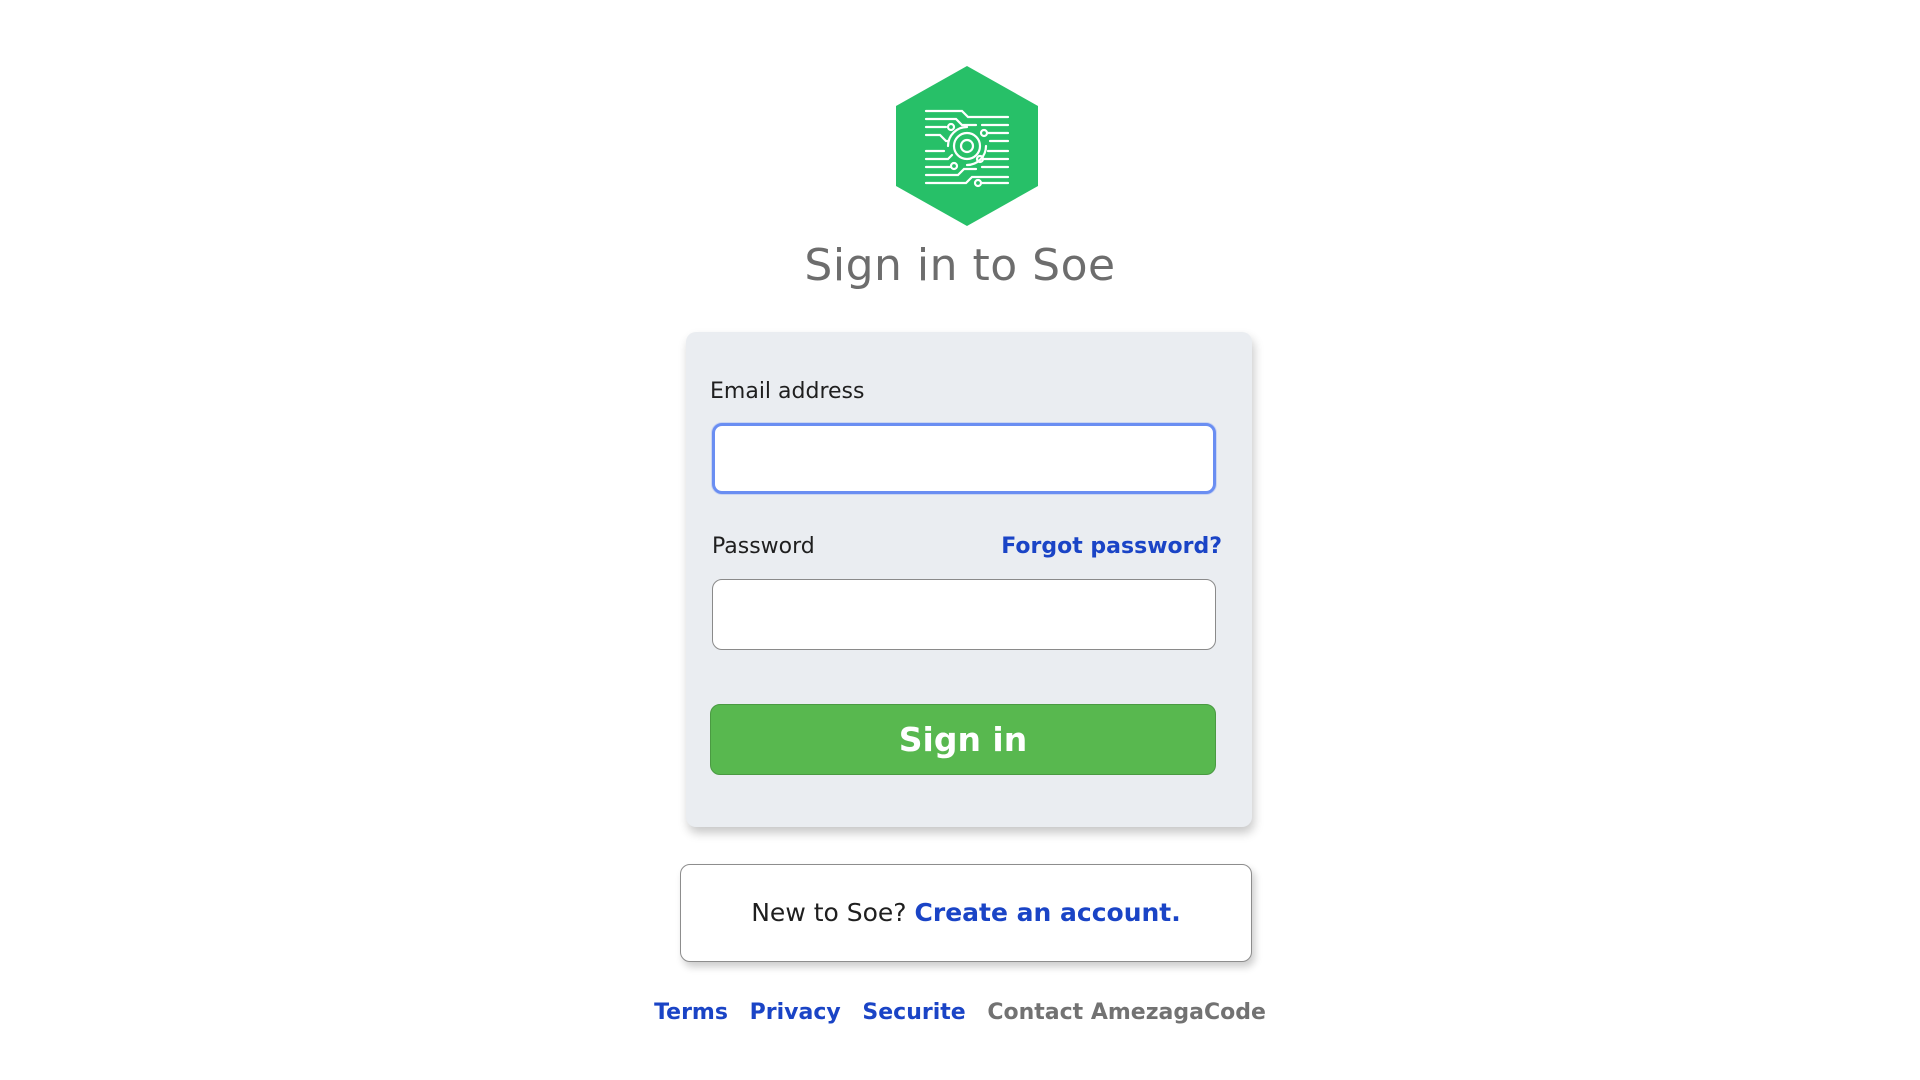  What do you see at coordinates (964, 458) in the screenshot?
I see `email-field` at bounding box center [964, 458].